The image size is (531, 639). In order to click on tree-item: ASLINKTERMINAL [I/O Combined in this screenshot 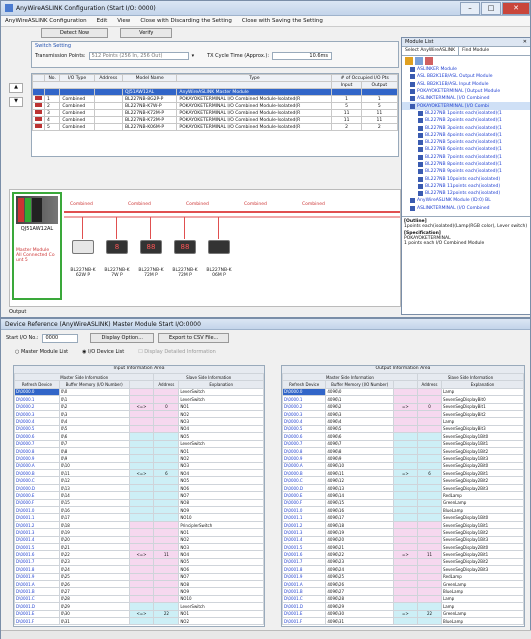, I will do `click(466, 98)`.